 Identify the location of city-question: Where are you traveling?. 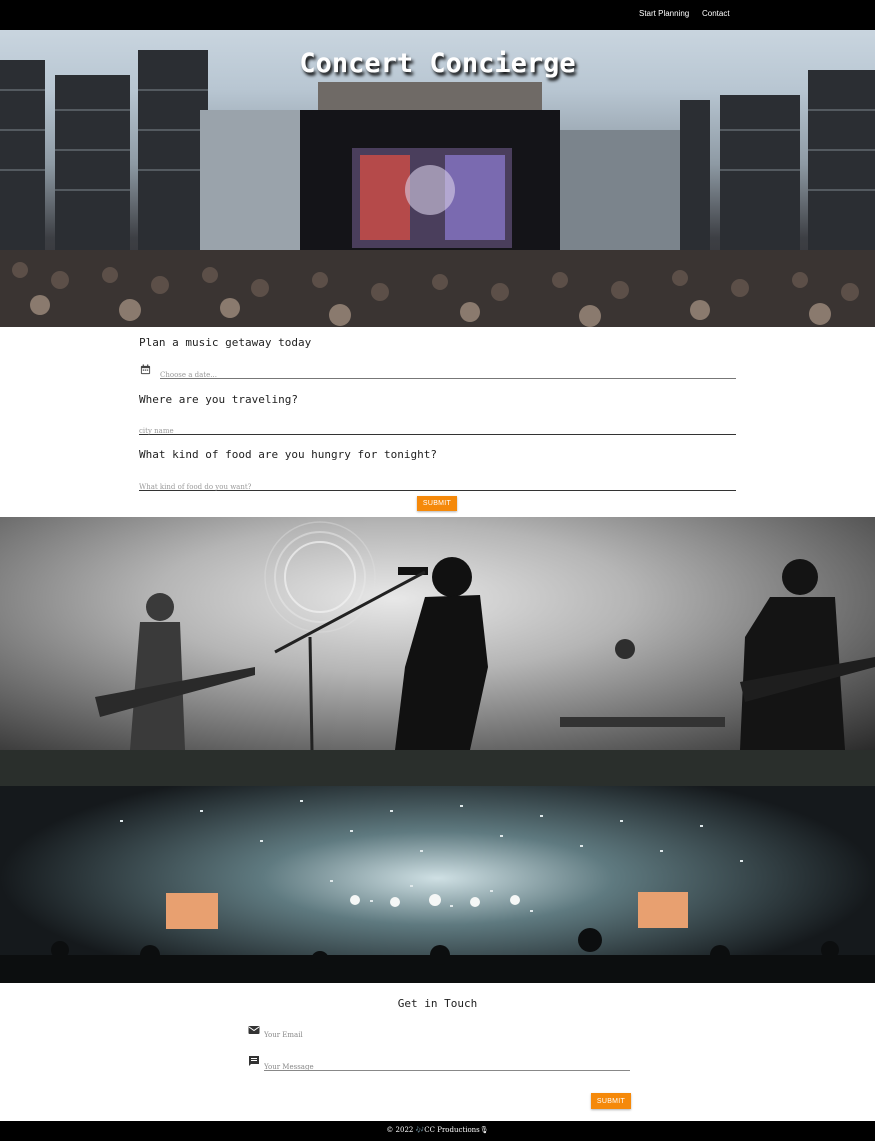
(218, 399).